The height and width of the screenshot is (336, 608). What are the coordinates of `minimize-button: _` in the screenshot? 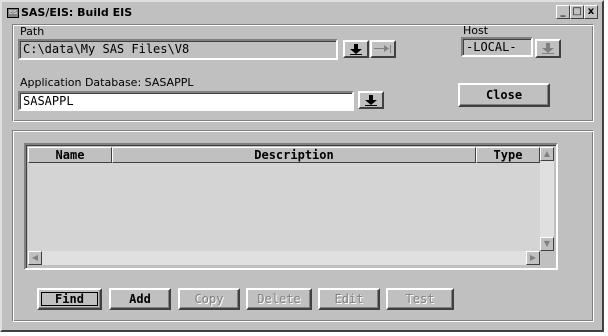 It's located at (563, 12).